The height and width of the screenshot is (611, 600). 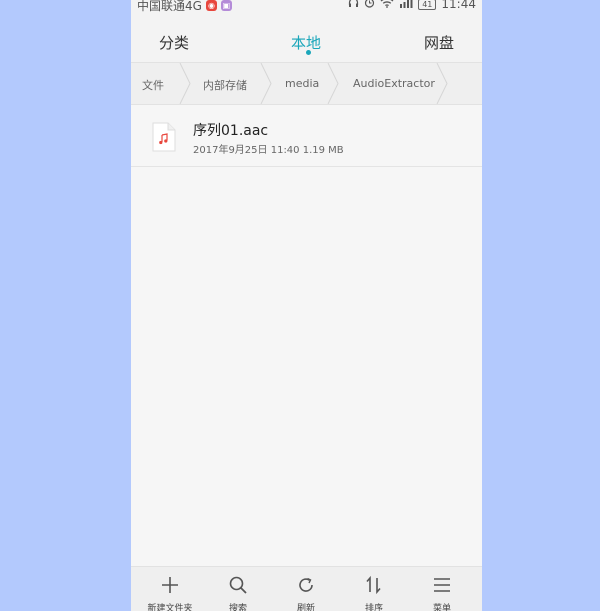 I want to click on status-left: 中国联通4G ◉ ▣, so click(x=184, y=7).